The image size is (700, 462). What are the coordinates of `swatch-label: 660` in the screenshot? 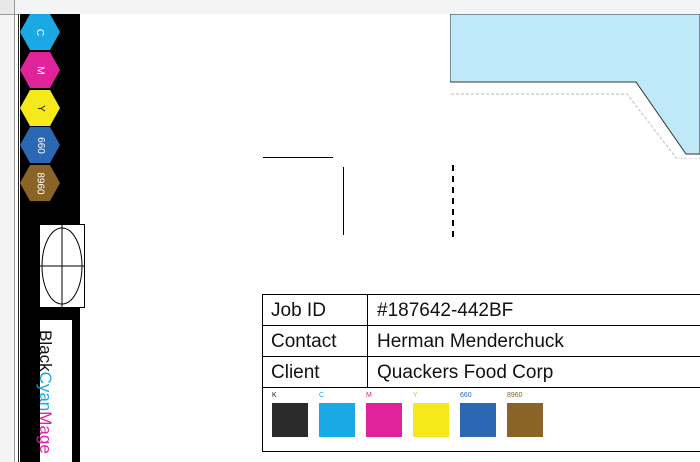 It's located at (466, 395).